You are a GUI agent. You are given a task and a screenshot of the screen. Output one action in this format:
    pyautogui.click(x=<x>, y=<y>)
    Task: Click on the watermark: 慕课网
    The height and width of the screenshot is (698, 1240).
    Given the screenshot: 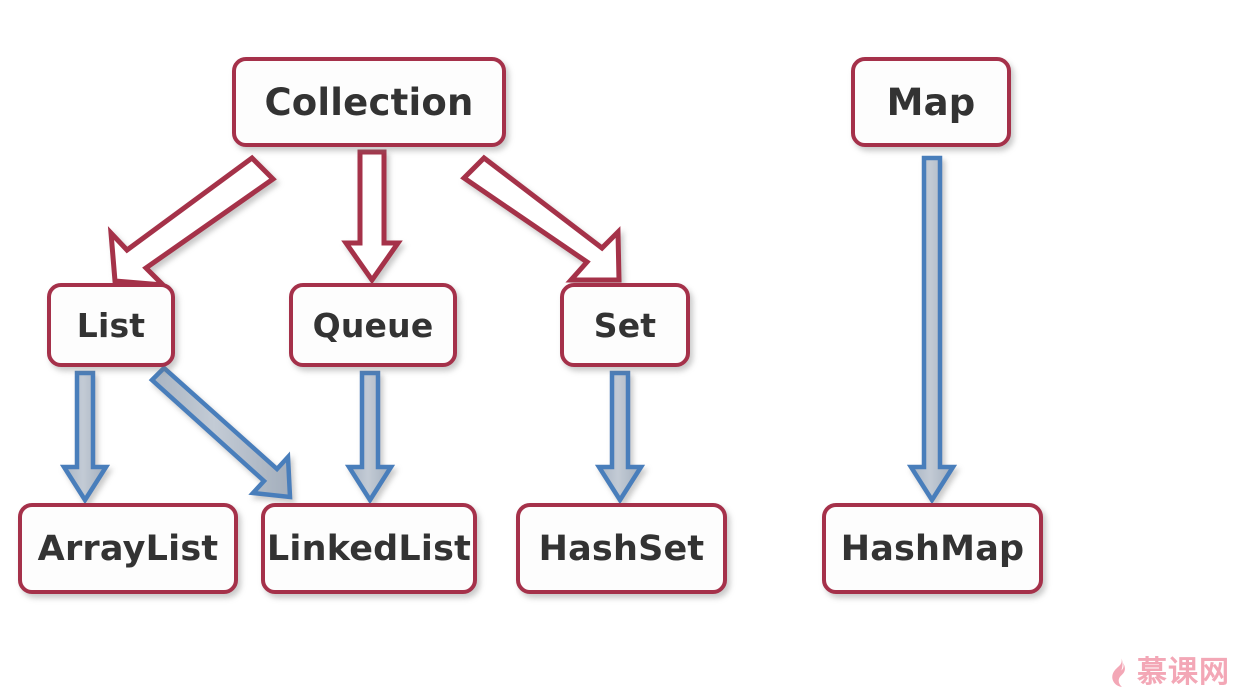 What is the action you would take?
    pyautogui.click(x=1169, y=673)
    